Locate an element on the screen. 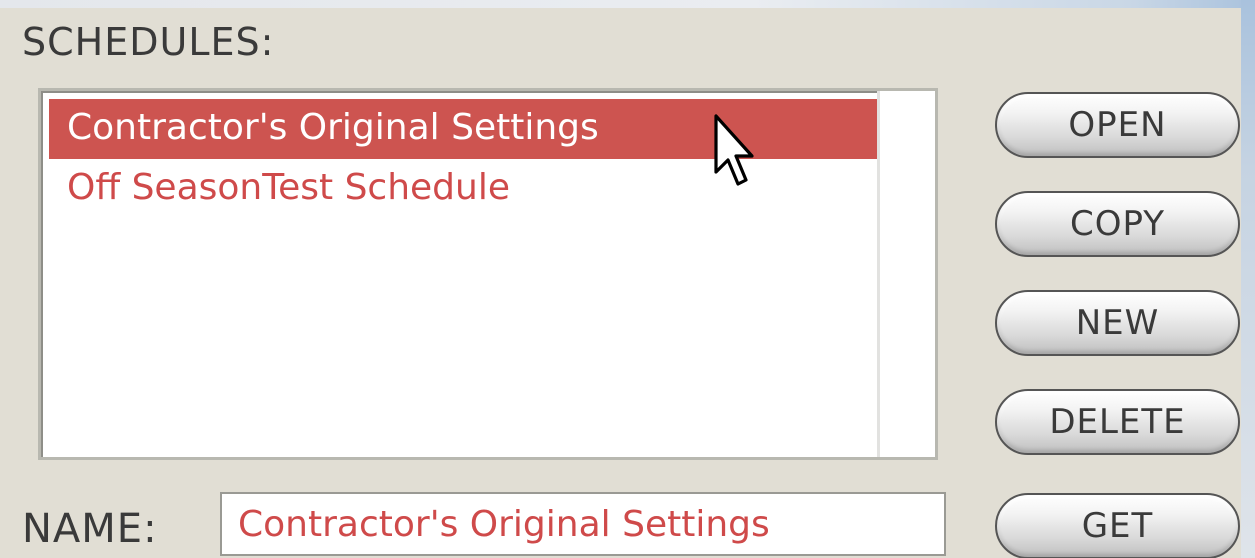  window-top-border is located at coordinates (627, 4).